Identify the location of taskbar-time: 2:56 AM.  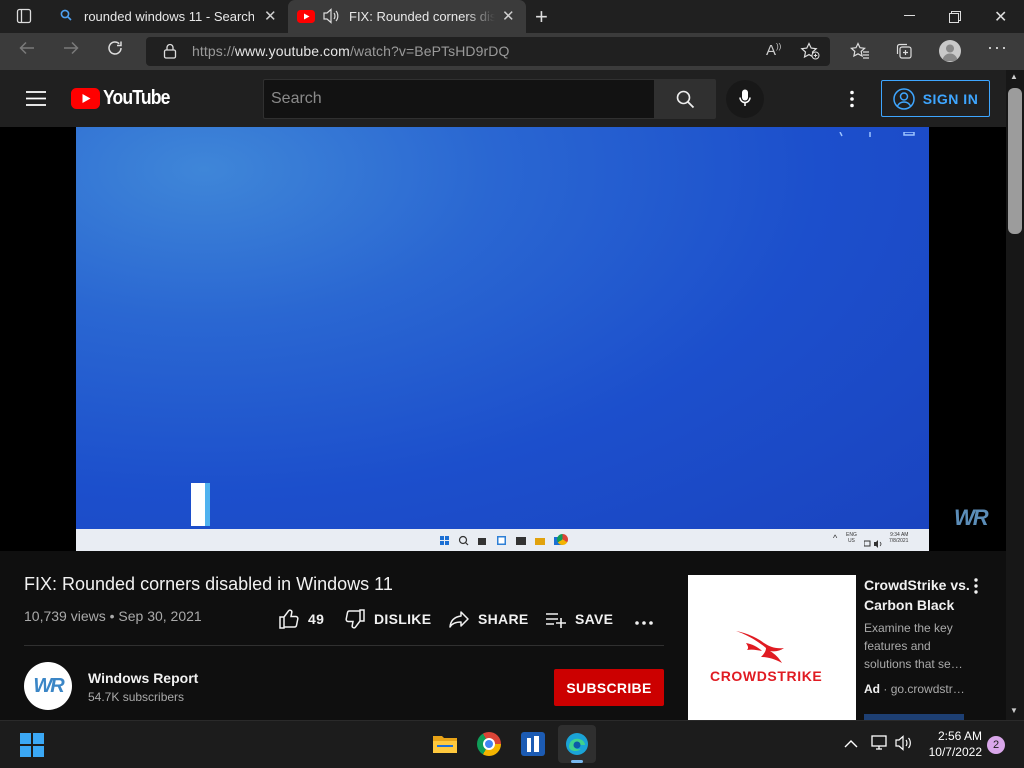
(958, 736).